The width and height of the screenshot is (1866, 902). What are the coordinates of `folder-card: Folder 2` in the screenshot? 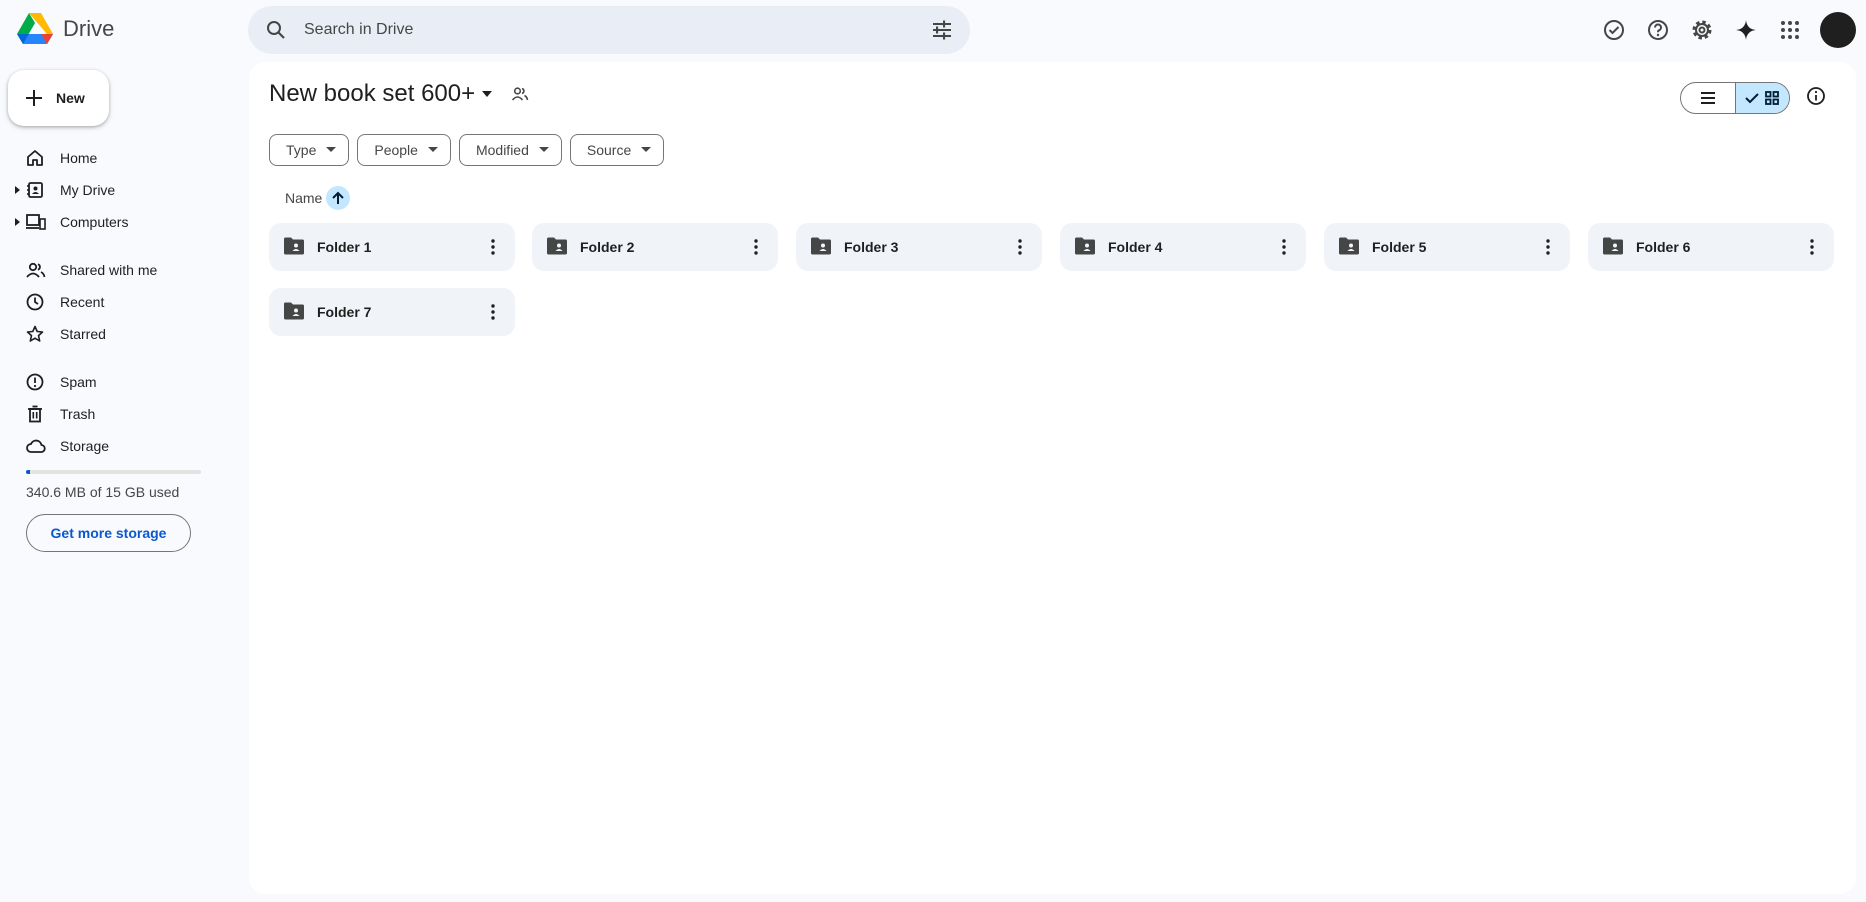 It's located at (655, 247).